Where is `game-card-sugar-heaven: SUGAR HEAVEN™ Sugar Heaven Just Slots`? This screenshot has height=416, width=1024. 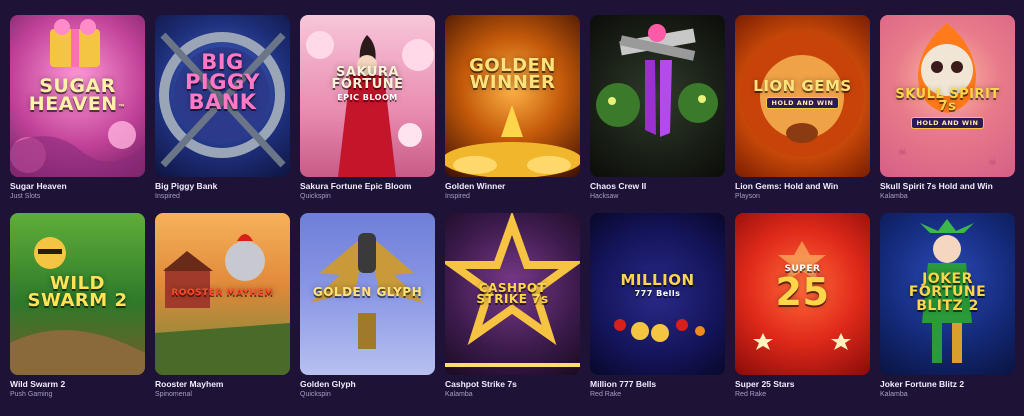 game-card-sugar-heaven: SUGAR HEAVEN™ Sugar Heaven Just Slots is located at coordinates (77, 114).